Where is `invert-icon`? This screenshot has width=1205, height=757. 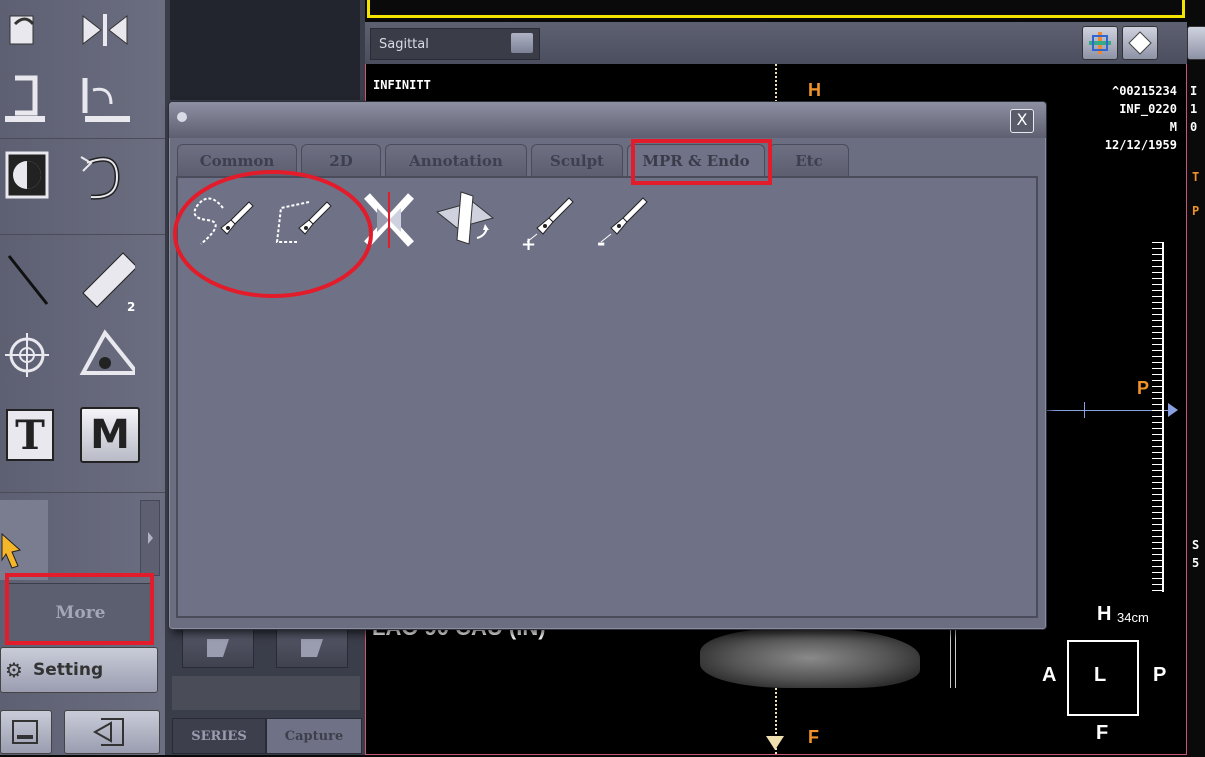 invert-icon is located at coordinates (30, 175).